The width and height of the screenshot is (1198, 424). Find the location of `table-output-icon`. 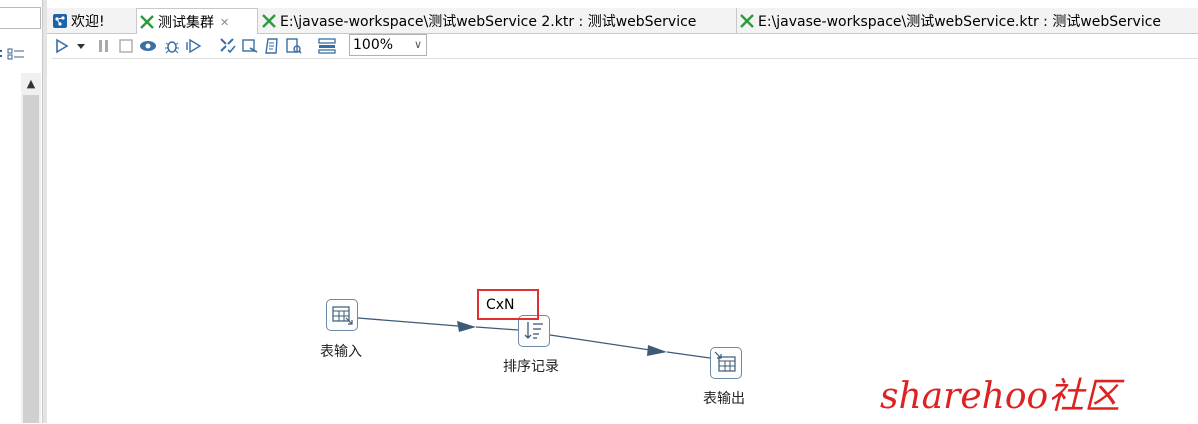

table-output-icon is located at coordinates (725, 361).